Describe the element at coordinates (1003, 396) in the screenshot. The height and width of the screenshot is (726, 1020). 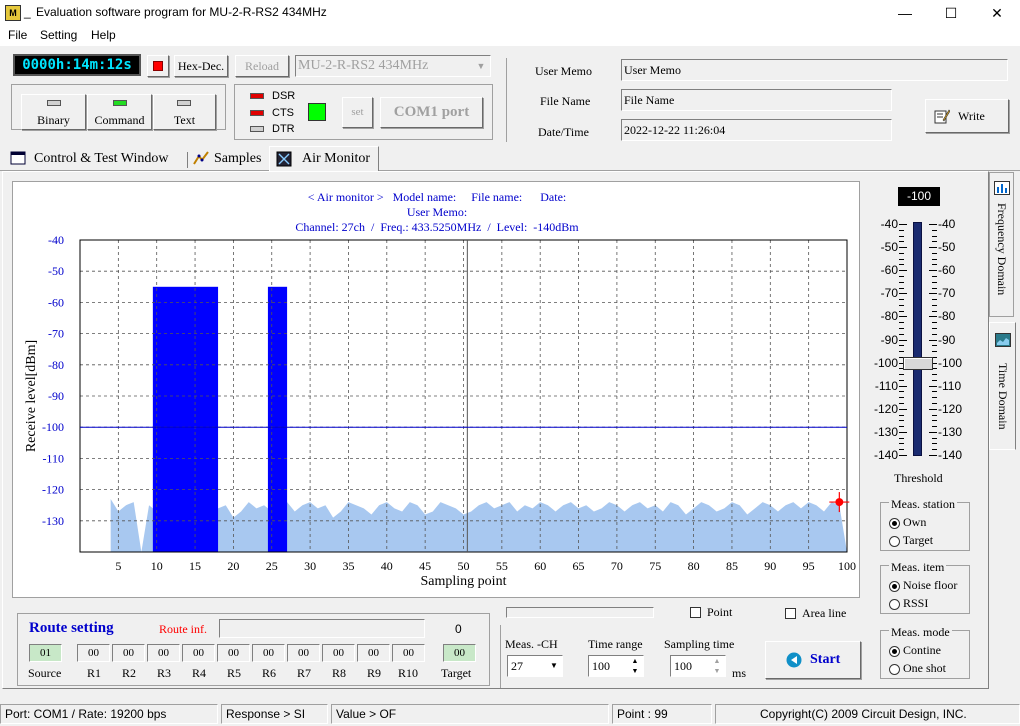
I see `side-tab-time-label: Time Domain` at that location.